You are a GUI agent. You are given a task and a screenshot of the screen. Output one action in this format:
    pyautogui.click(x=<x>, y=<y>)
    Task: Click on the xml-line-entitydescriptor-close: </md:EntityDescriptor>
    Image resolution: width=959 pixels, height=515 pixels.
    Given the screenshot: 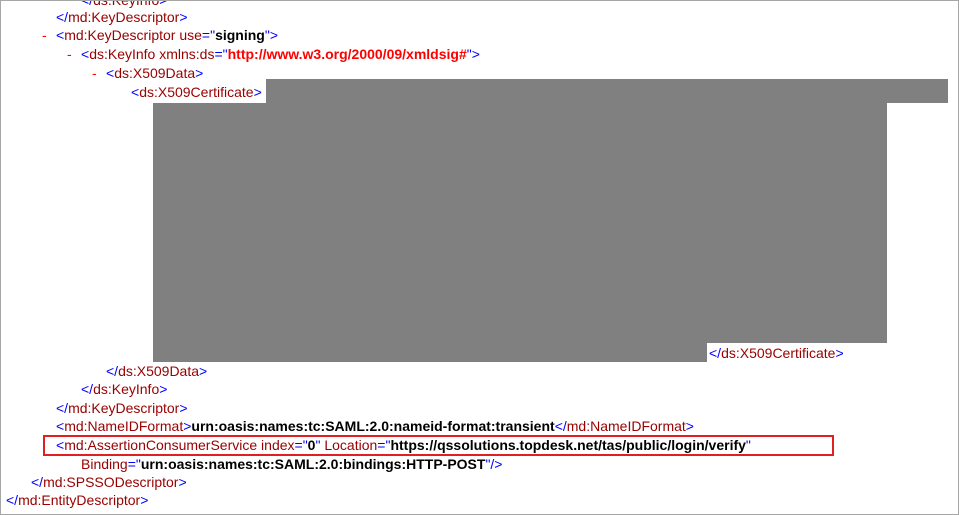 What is the action you would take?
    pyautogui.click(x=77, y=500)
    